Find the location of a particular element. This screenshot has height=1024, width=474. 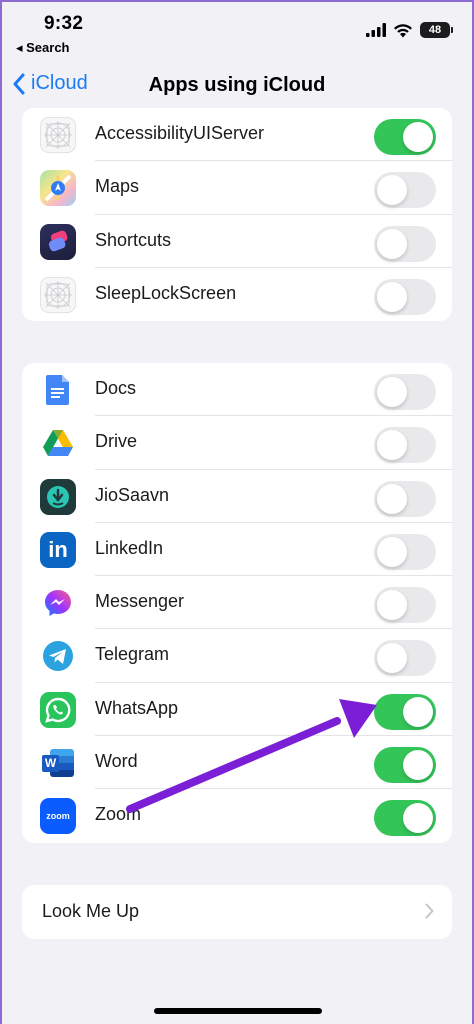

app-row-messenger: Messenger is located at coordinates (237, 603).